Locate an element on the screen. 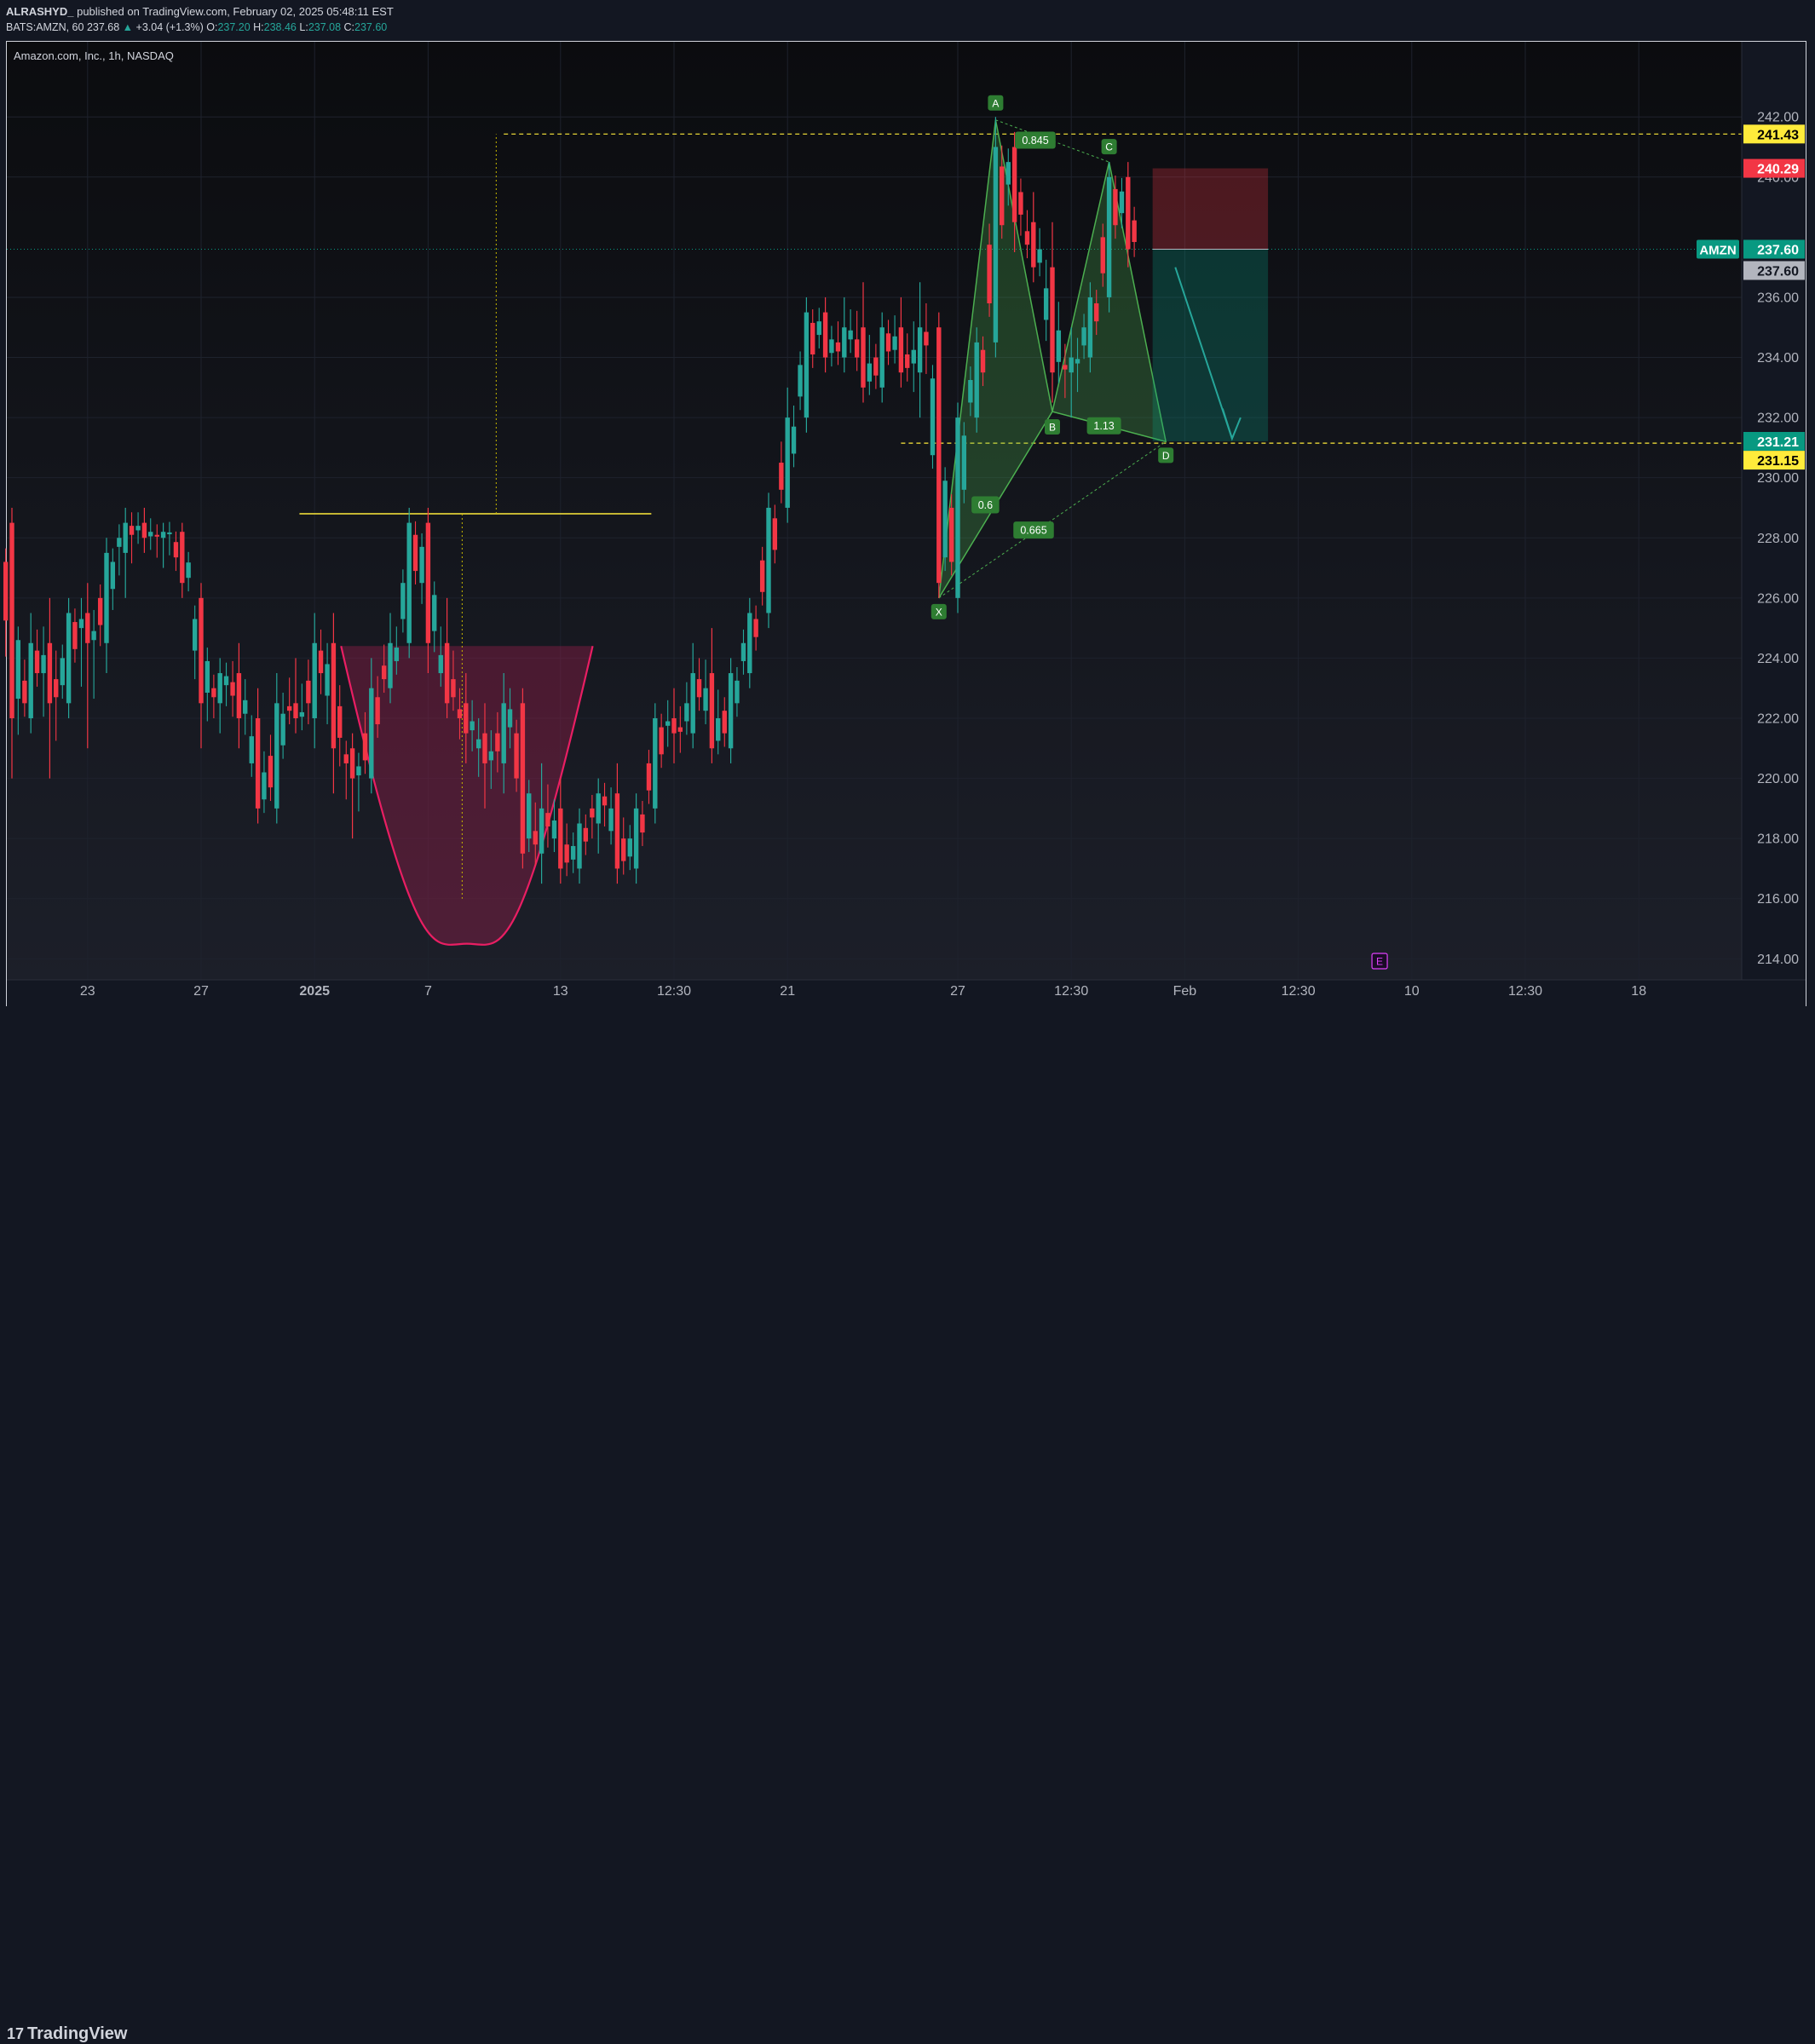 The width and height of the screenshot is (1815, 2044). price-axis-tick-label: 224.00 is located at coordinates (1778, 659).